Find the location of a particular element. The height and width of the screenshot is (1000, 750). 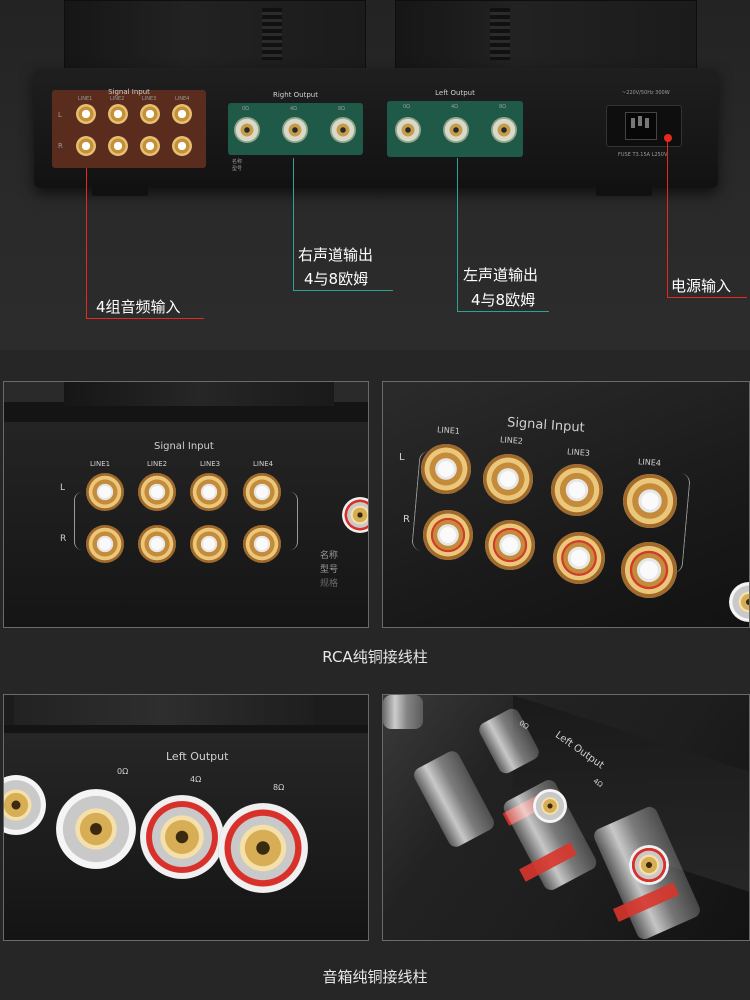

power-input-callout: 电源输入 is located at coordinates (701, 286).